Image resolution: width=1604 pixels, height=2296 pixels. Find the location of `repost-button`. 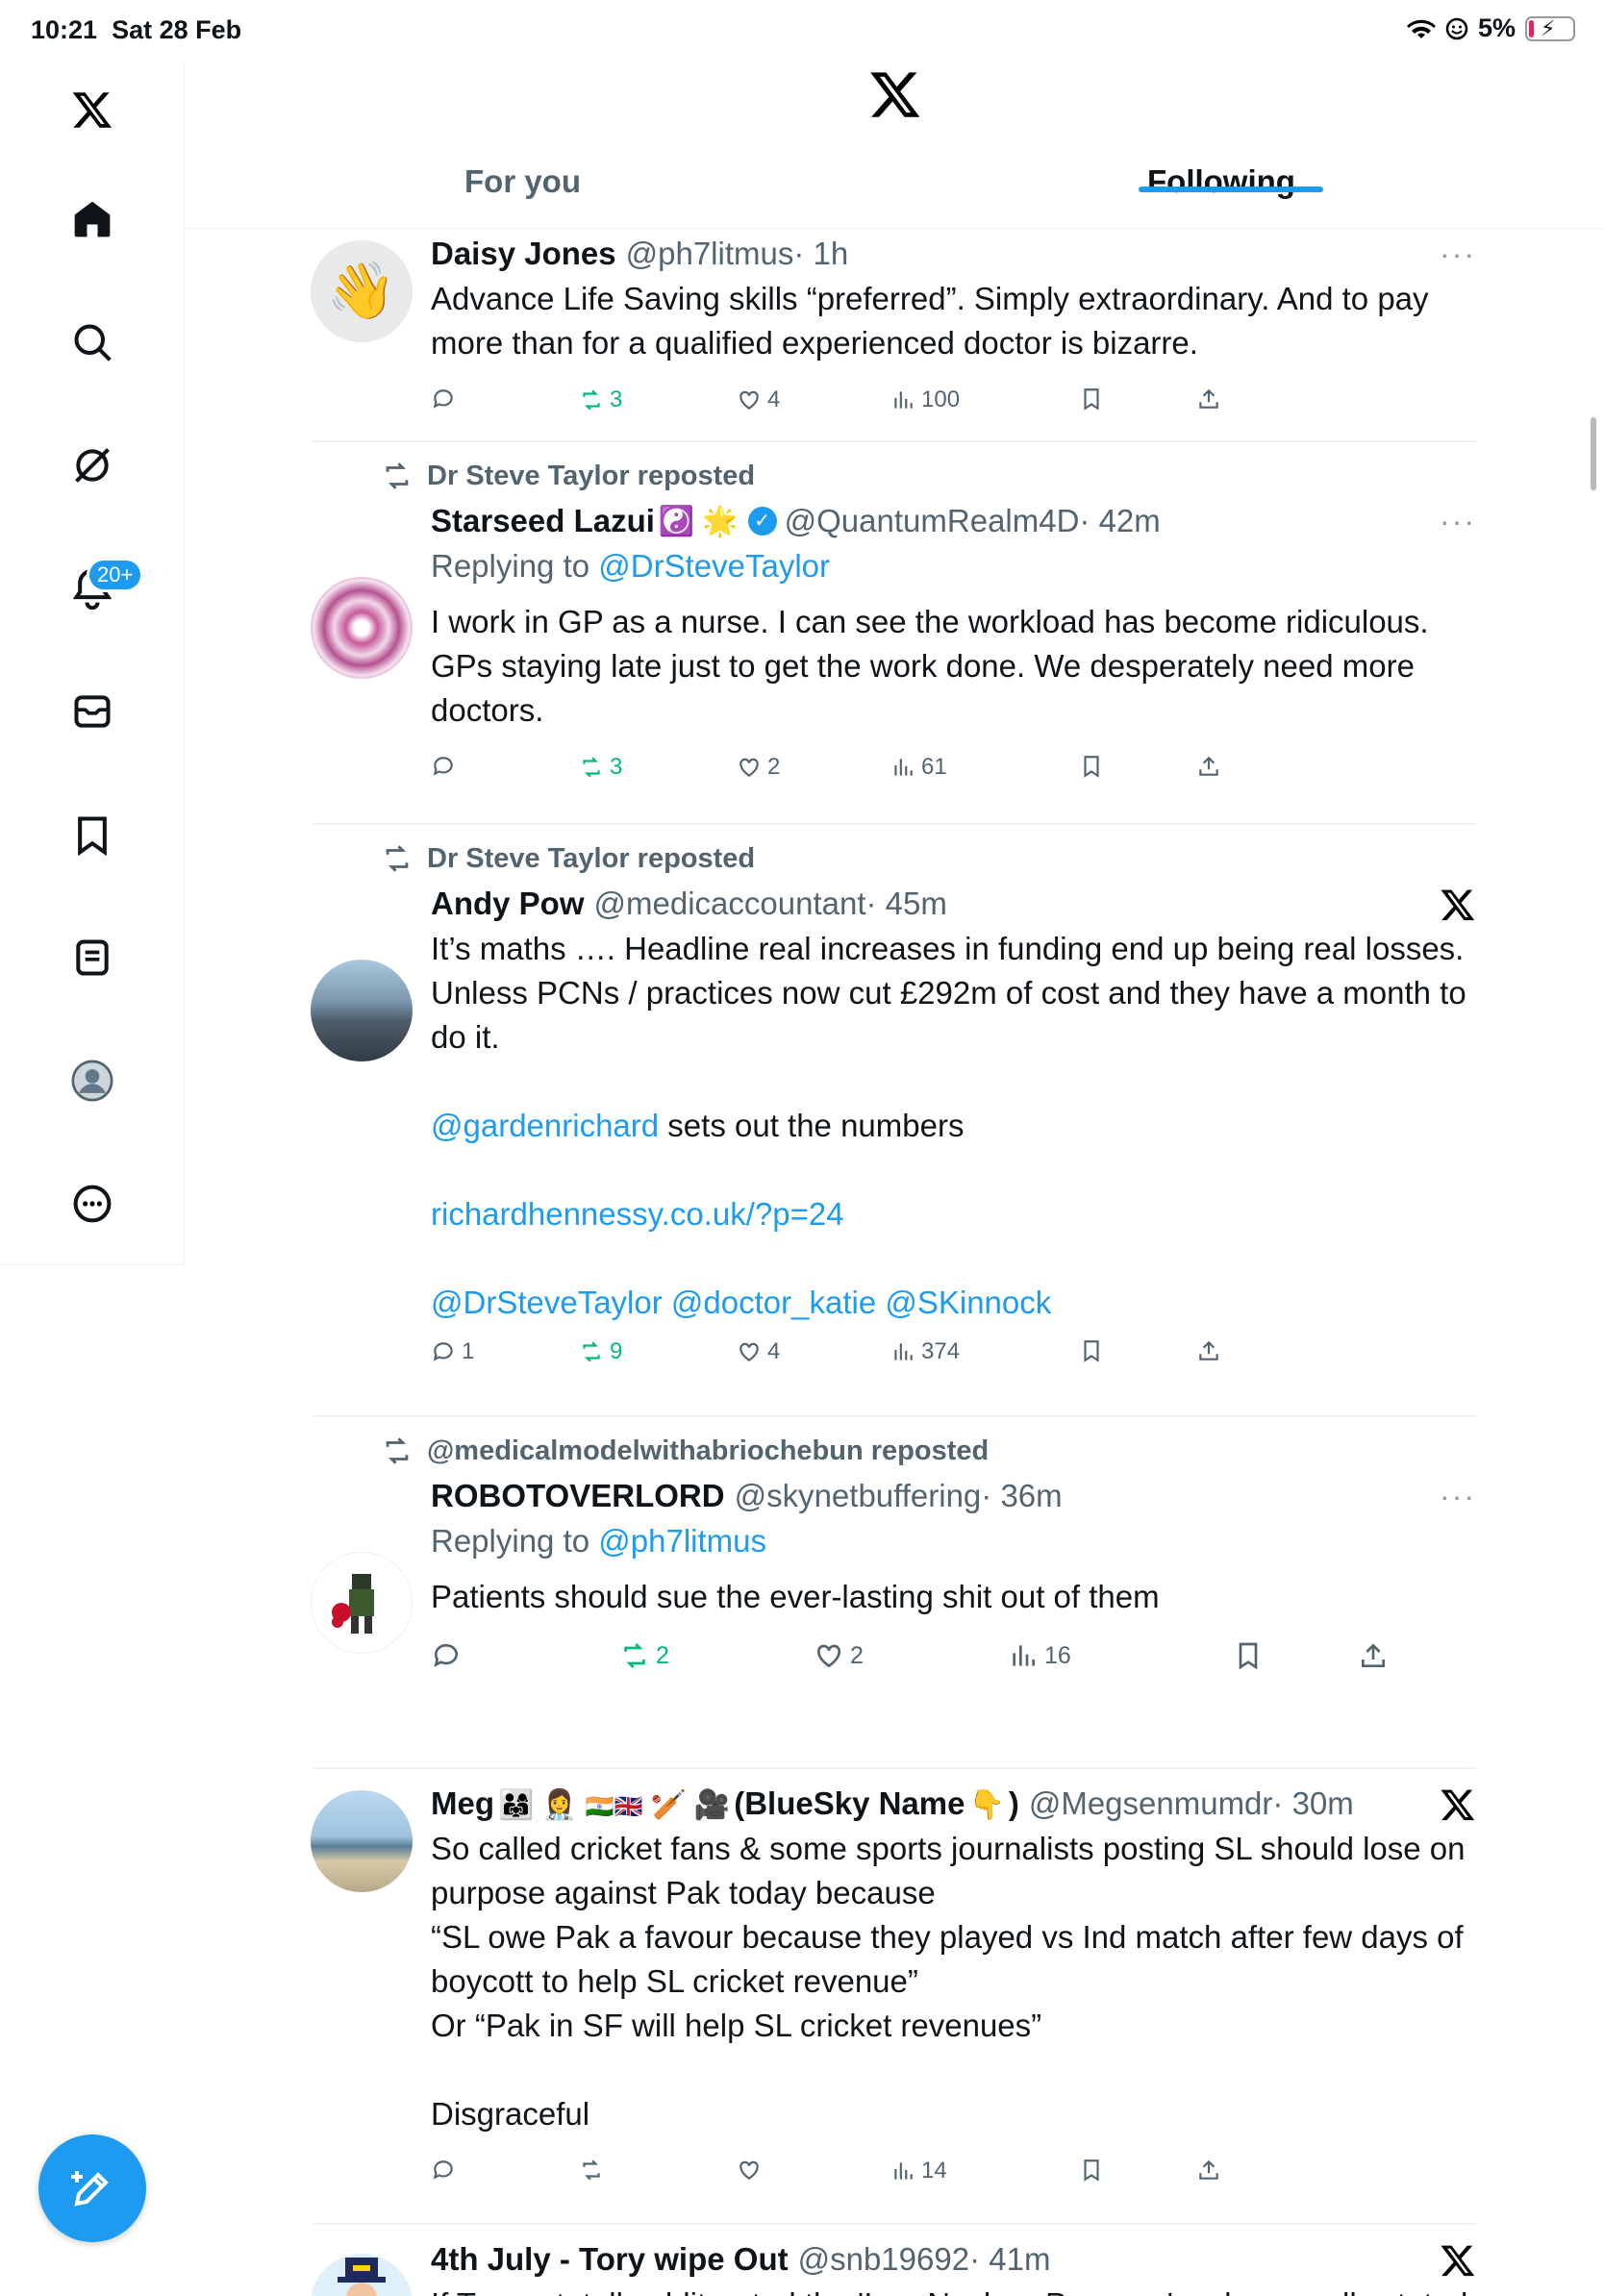

repost-button is located at coordinates (591, 2170).